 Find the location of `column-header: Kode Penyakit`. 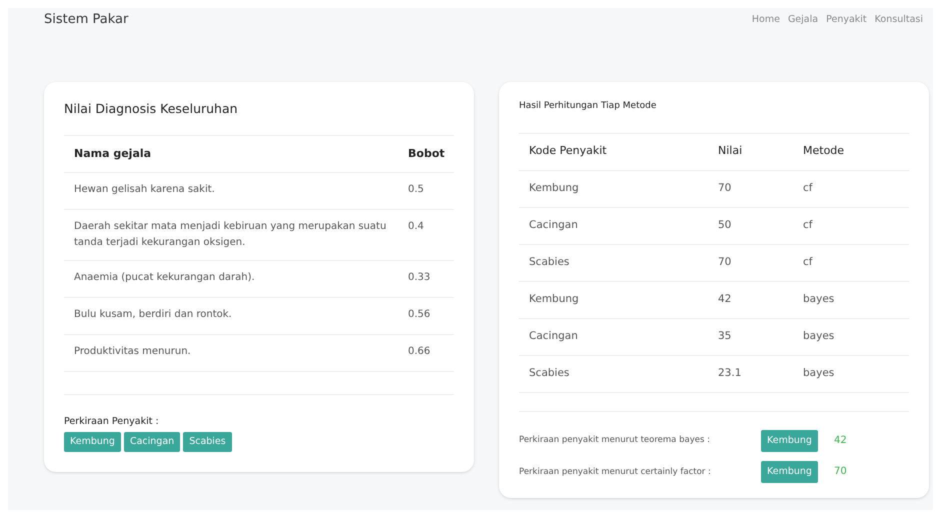

column-header: Kode Penyakit is located at coordinates (568, 151).